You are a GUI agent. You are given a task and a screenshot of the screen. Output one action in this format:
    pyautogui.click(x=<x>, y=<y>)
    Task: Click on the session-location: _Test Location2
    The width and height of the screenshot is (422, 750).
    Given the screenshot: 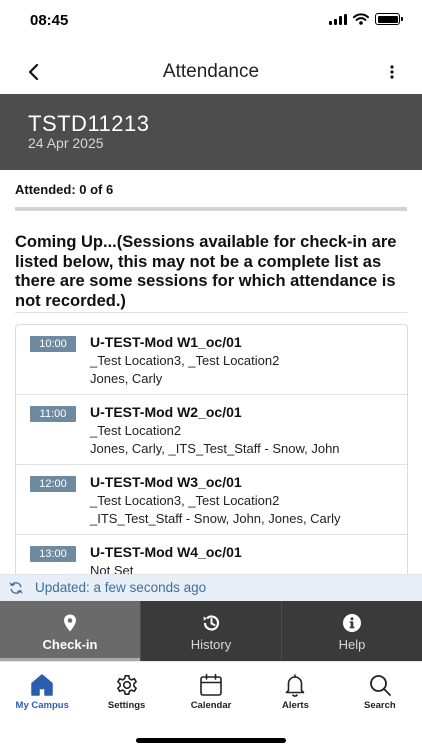 What is the action you would take?
    pyautogui.click(x=136, y=430)
    